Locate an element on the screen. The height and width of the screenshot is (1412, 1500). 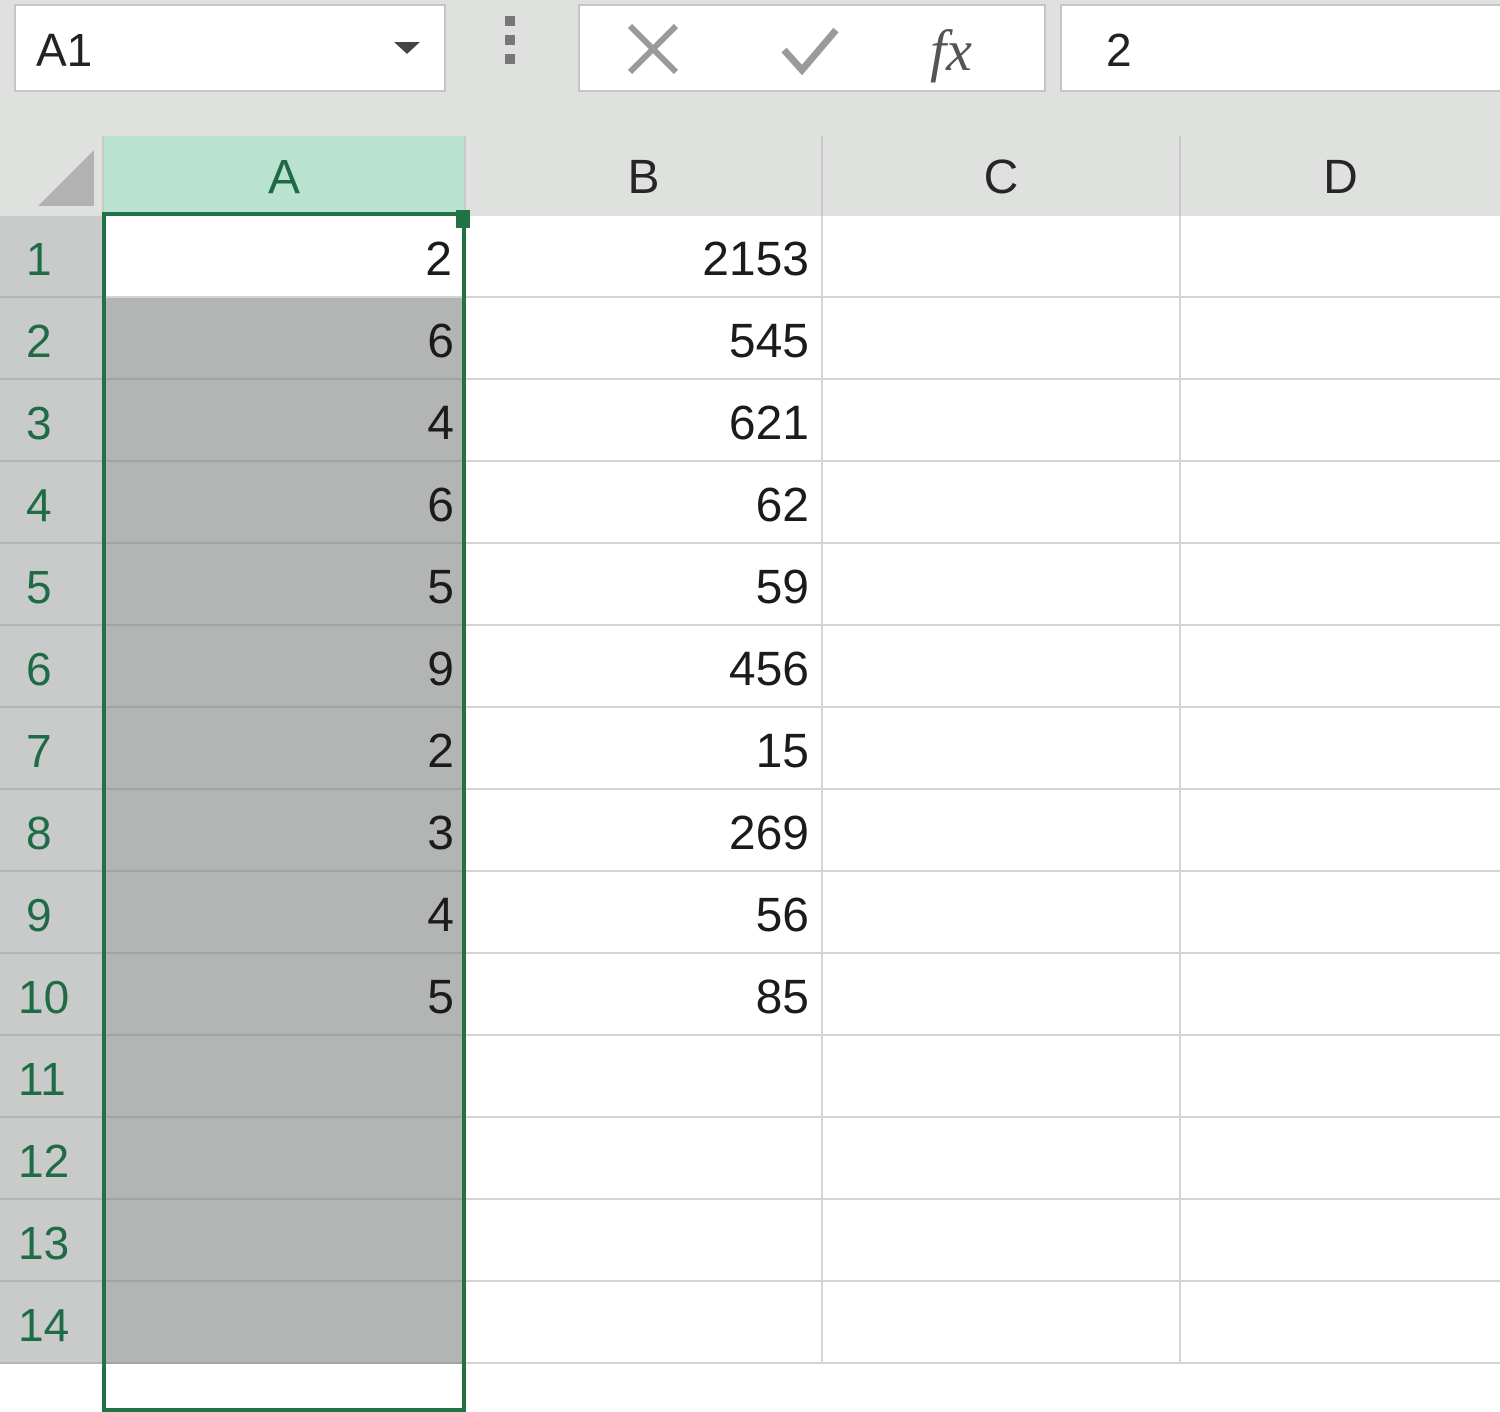
row-header-4: 4 is located at coordinates (52, 503).